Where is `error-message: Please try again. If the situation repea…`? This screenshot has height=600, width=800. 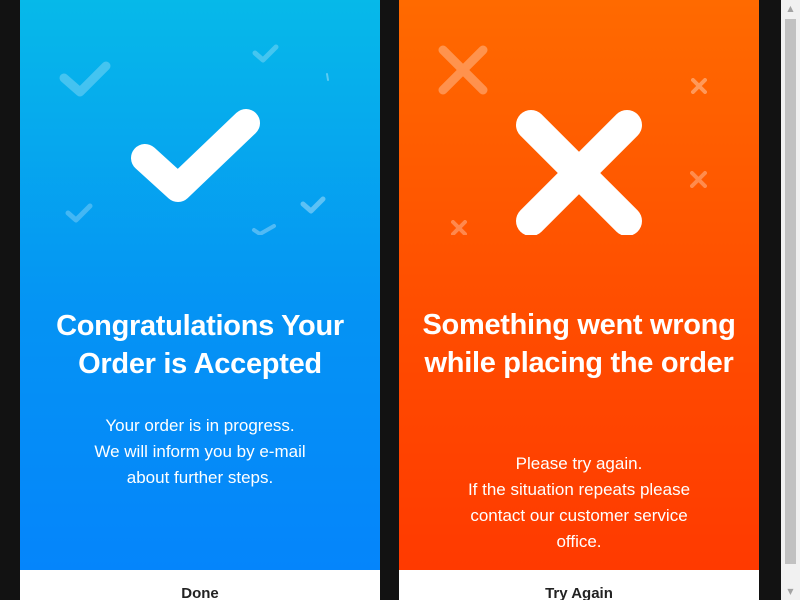
error-message: Please try again. If the situation repea… is located at coordinates (579, 503).